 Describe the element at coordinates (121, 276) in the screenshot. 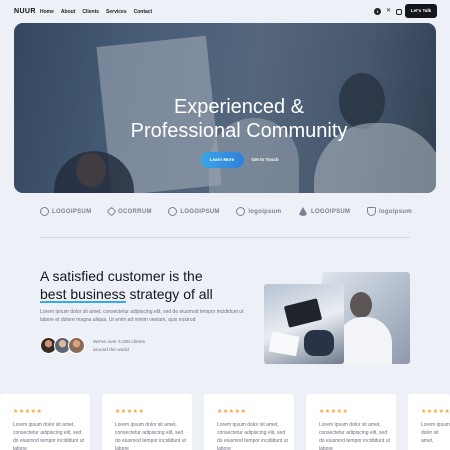

I see `about-heading-line1: A satisfied customer is the` at that location.